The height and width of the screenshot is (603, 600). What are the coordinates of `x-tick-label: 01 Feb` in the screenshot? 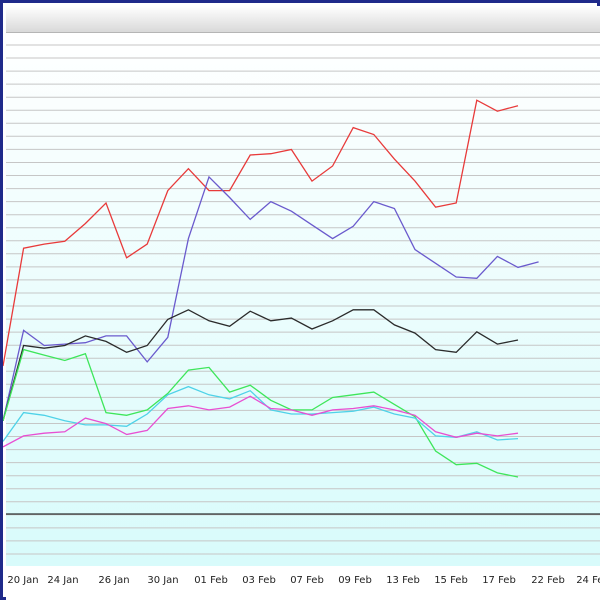 It's located at (211, 580).